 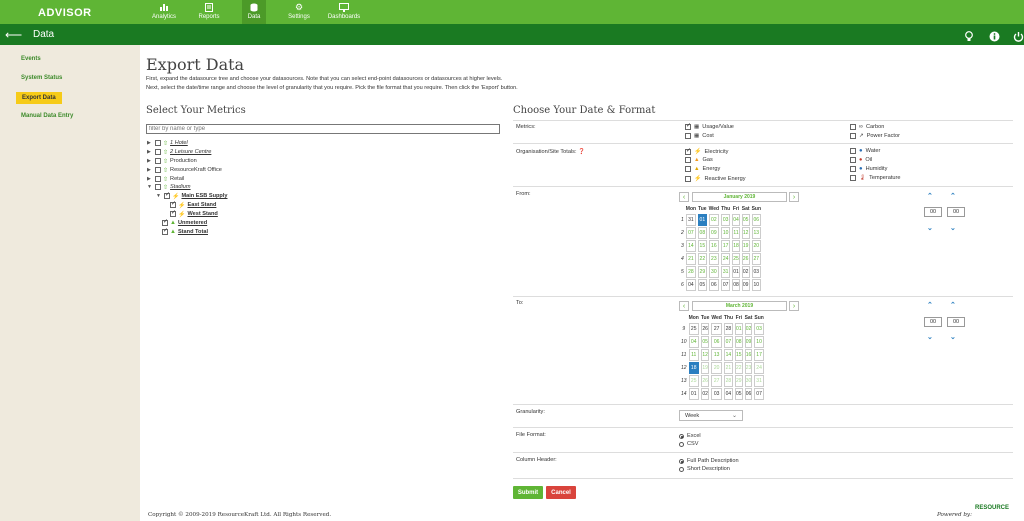 I want to click on calendar-day: 15, so click(x=739, y=355).